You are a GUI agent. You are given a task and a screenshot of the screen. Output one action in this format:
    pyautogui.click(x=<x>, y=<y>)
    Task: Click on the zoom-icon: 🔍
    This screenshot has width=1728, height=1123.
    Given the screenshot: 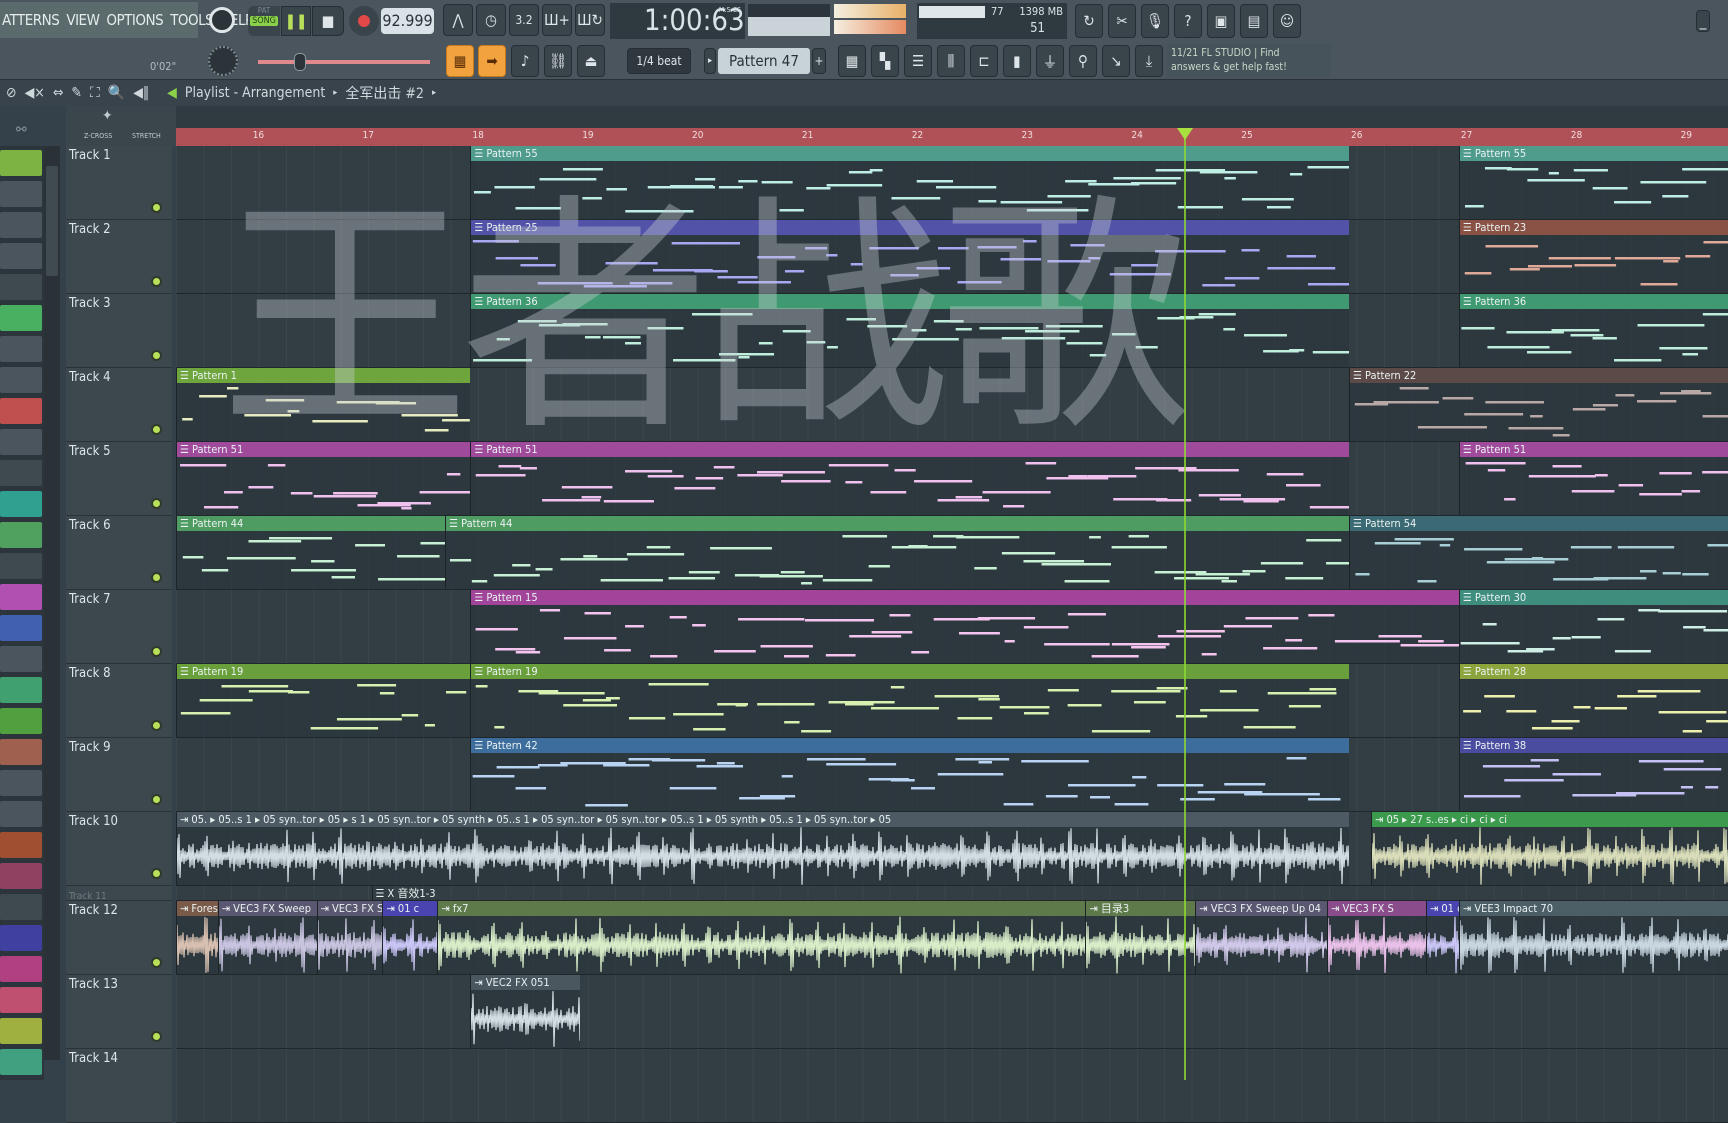 What is the action you would take?
    pyautogui.click(x=116, y=93)
    